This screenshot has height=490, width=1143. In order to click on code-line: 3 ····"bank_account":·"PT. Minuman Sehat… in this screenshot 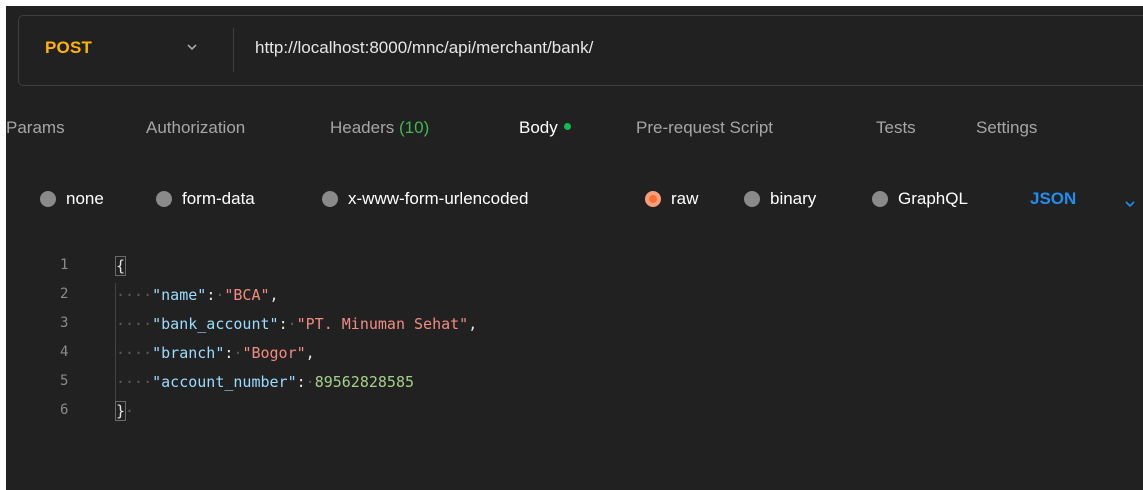, I will do `click(269, 324)`.